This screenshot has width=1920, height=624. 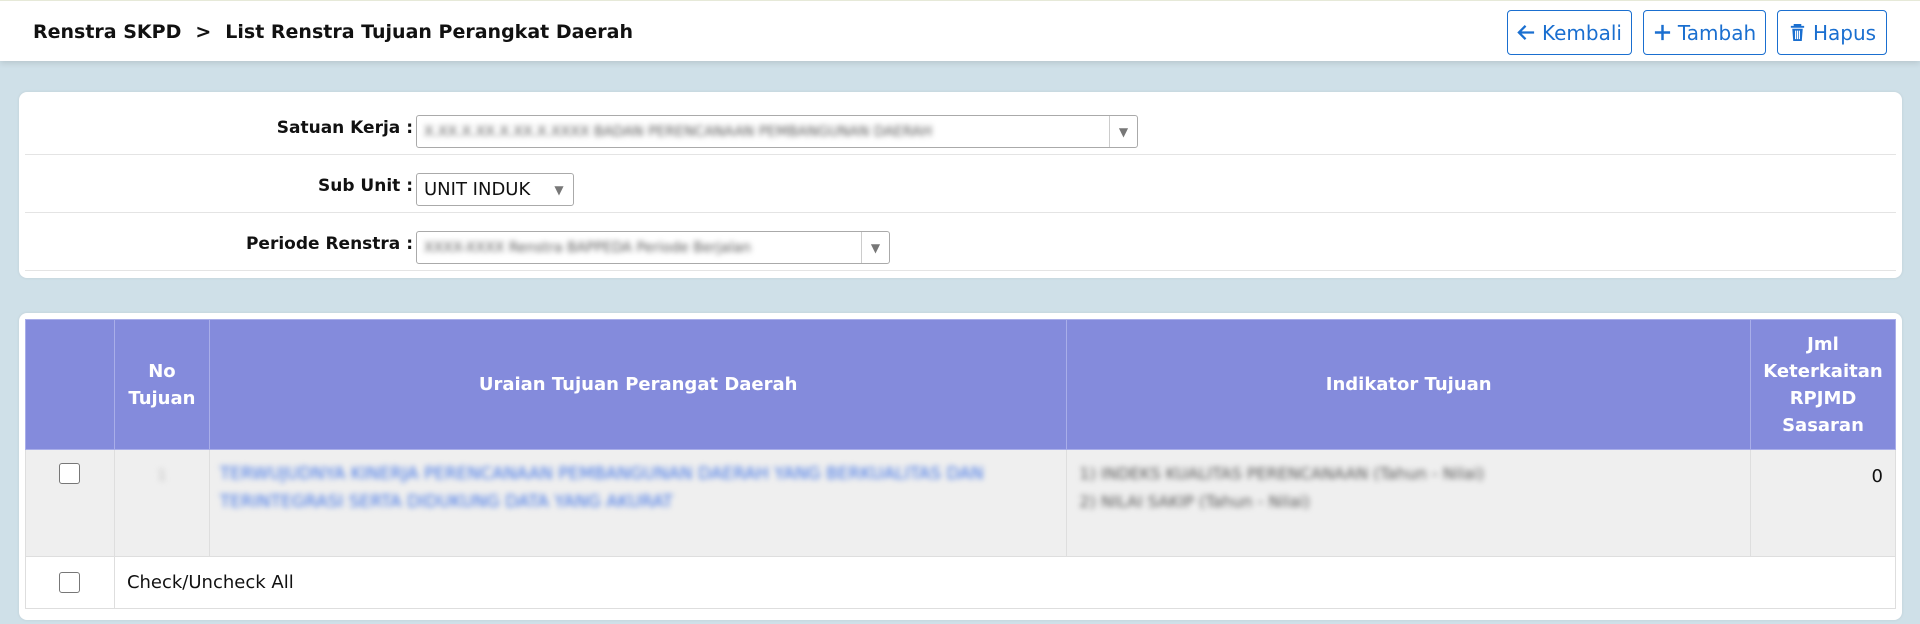 What do you see at coordinates (162, 476) in the screenshot?
I see `row-no: 1` at bounding box center [162, 476].